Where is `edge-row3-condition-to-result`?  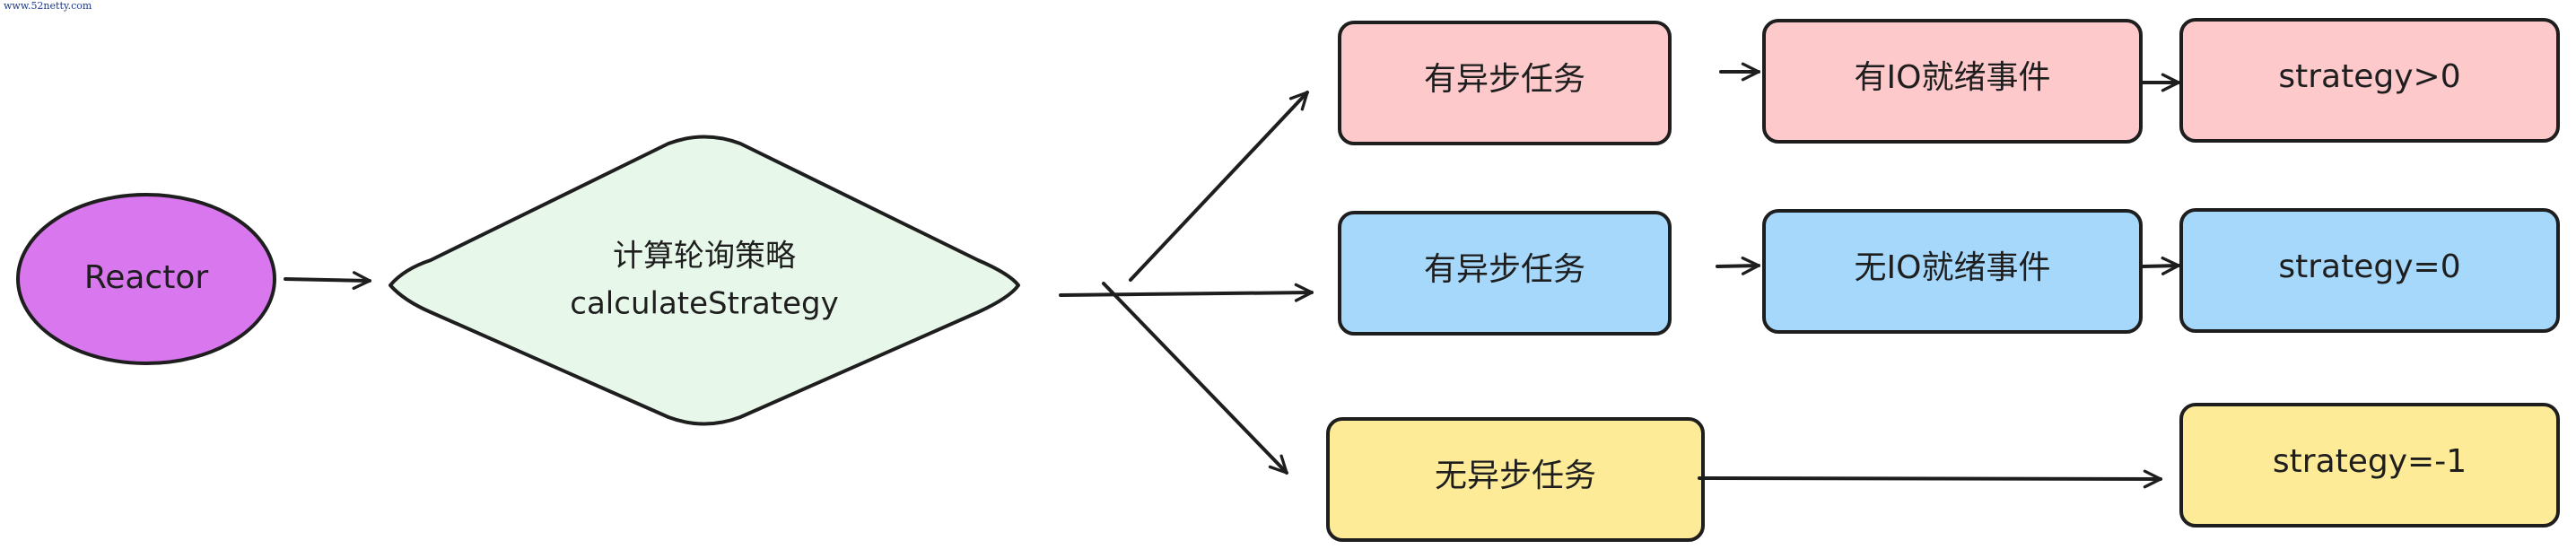
edge-row3-condition-to-result is located at coordinates (1930, 479).